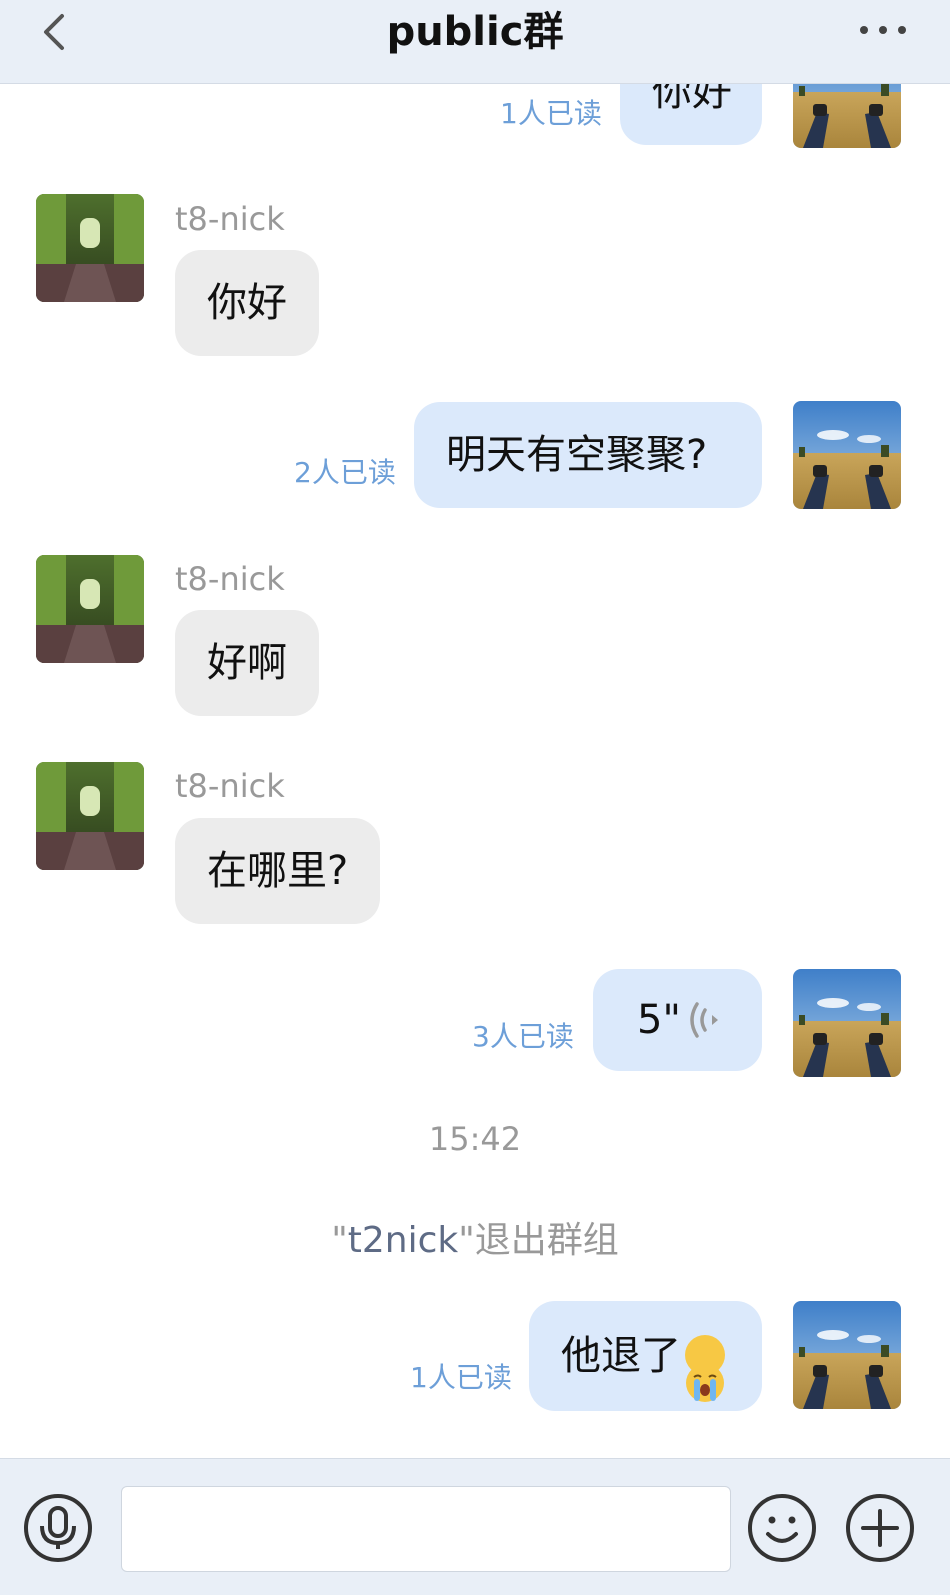 This screenshot has height=1595, width=950. Describe the element at coordinates (278, 871) in the screenshot. I see `message-bubble-incoming: 在哪里?` at that location.